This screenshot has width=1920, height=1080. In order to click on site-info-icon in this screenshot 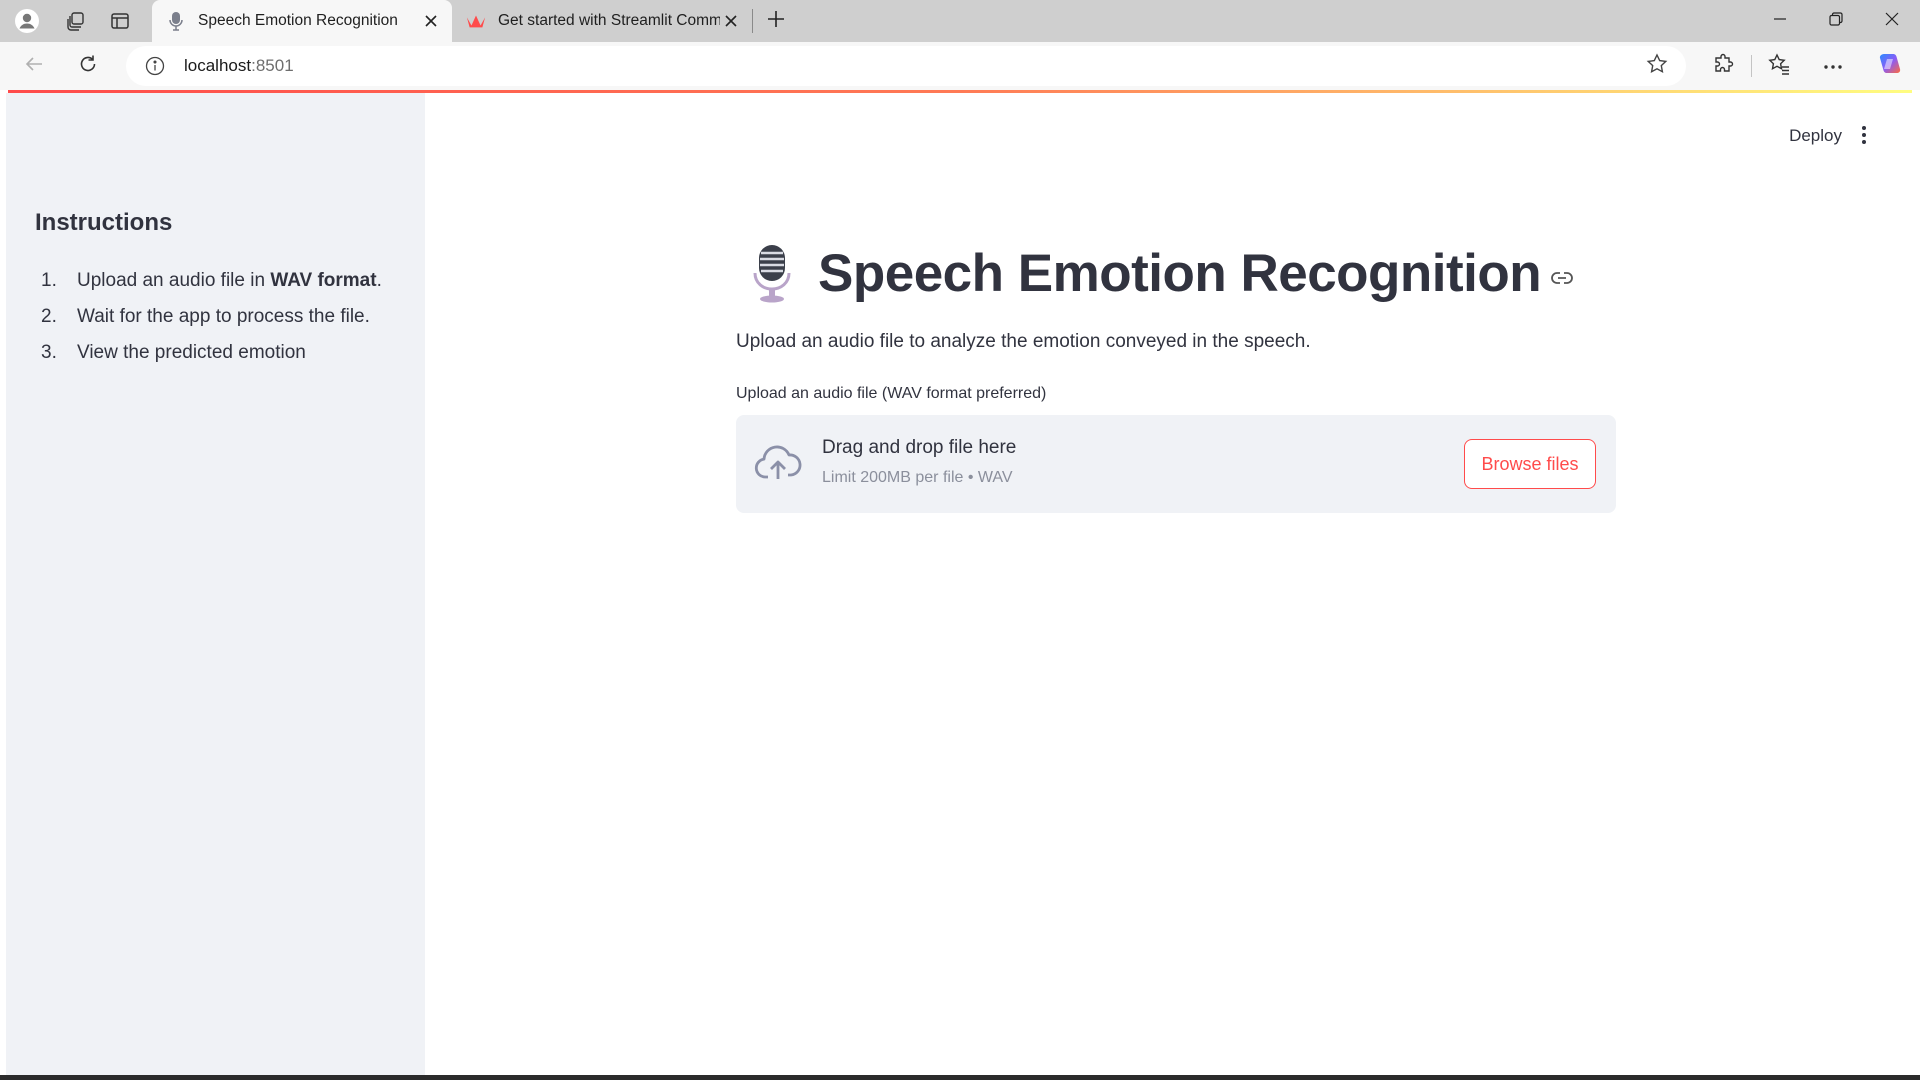, I will do `click(155, 66)`.